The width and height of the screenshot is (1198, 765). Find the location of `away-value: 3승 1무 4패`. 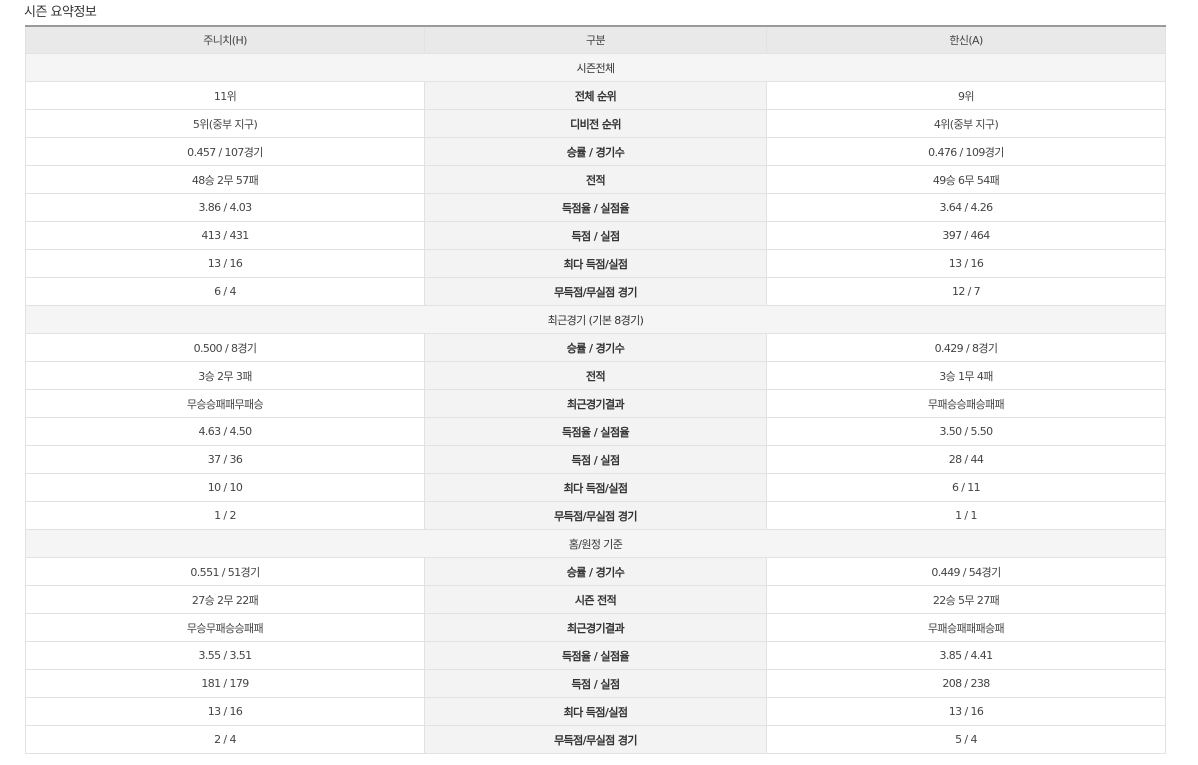

away-value: 3승 1무 4패 is located at coordinates (966, 375).